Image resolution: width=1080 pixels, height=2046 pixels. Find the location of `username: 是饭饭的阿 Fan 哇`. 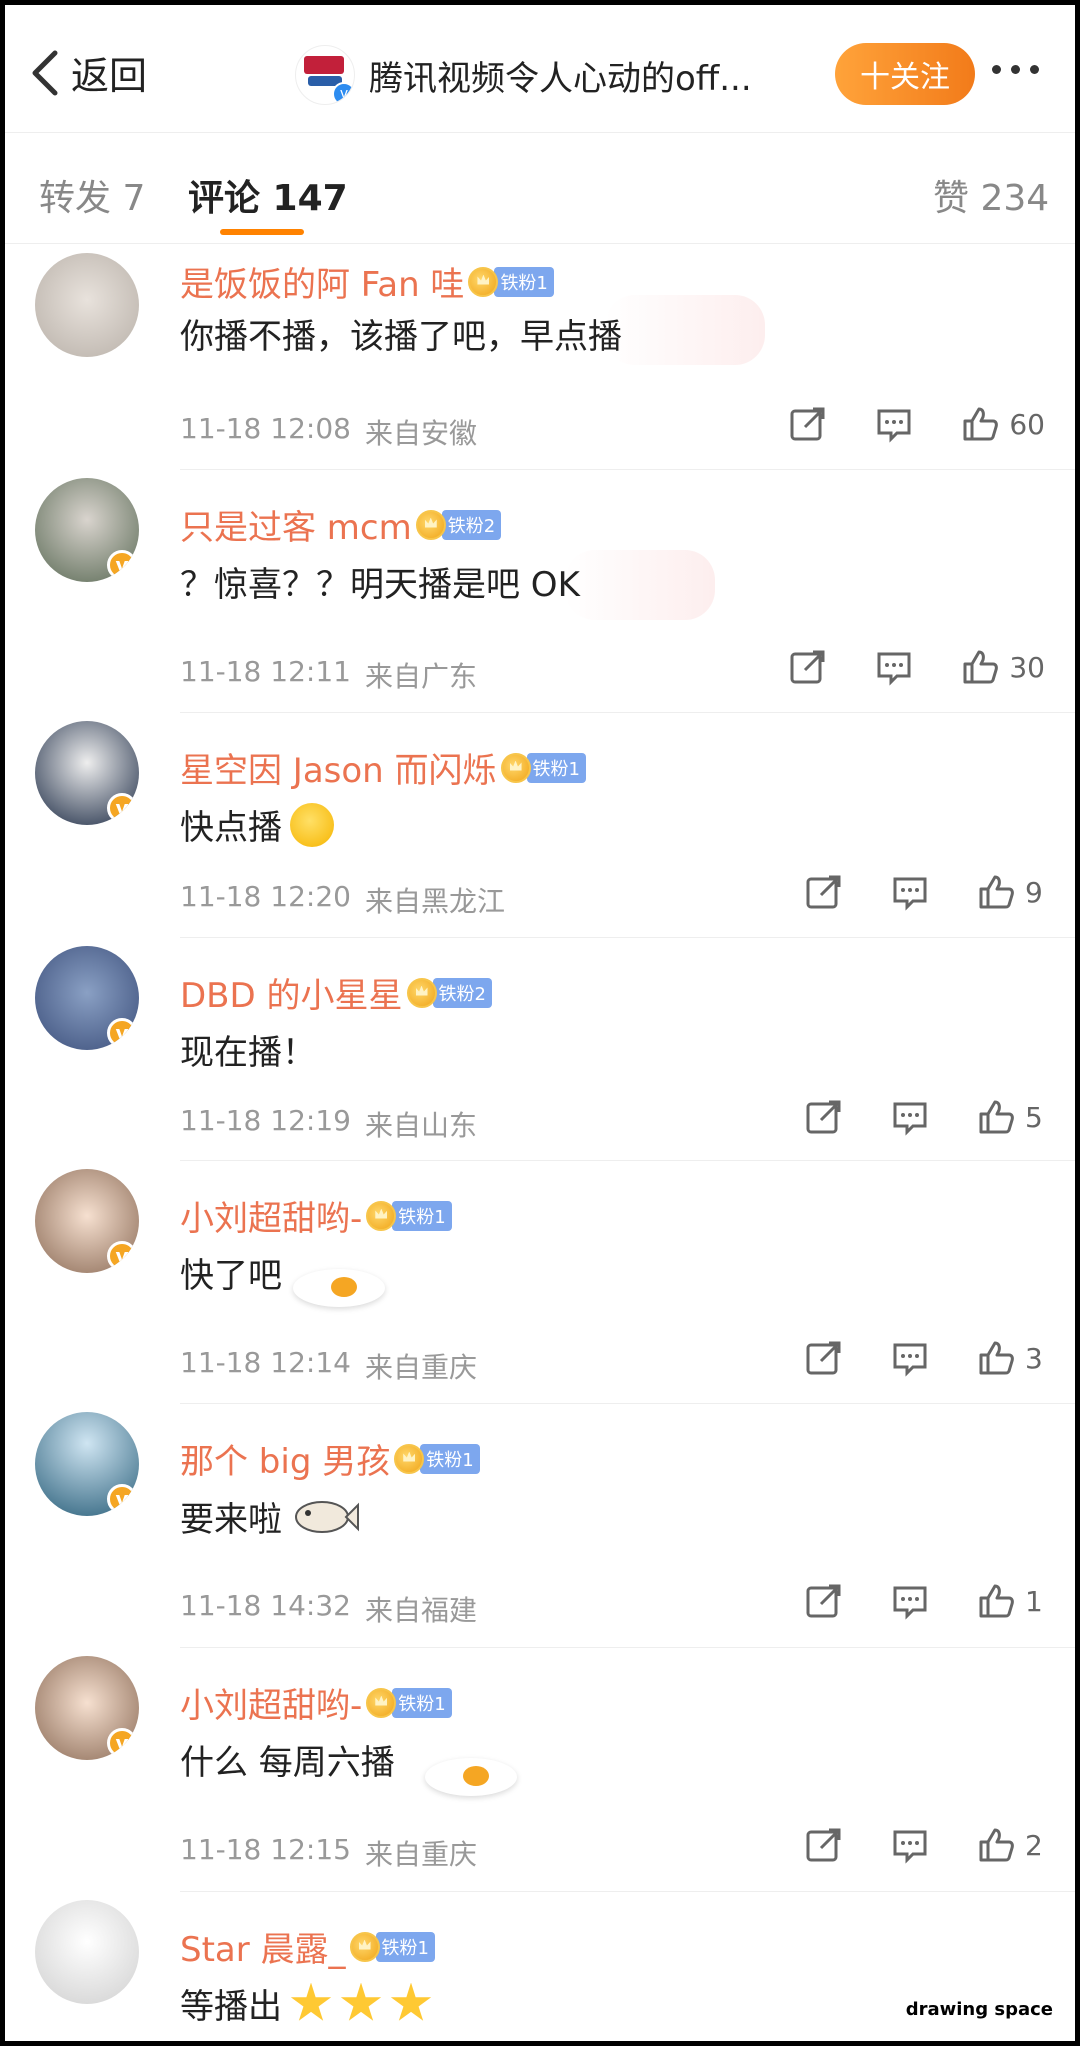

username: 是饭饭的阿 Fan 哇 is located at coordinates (322, 281).